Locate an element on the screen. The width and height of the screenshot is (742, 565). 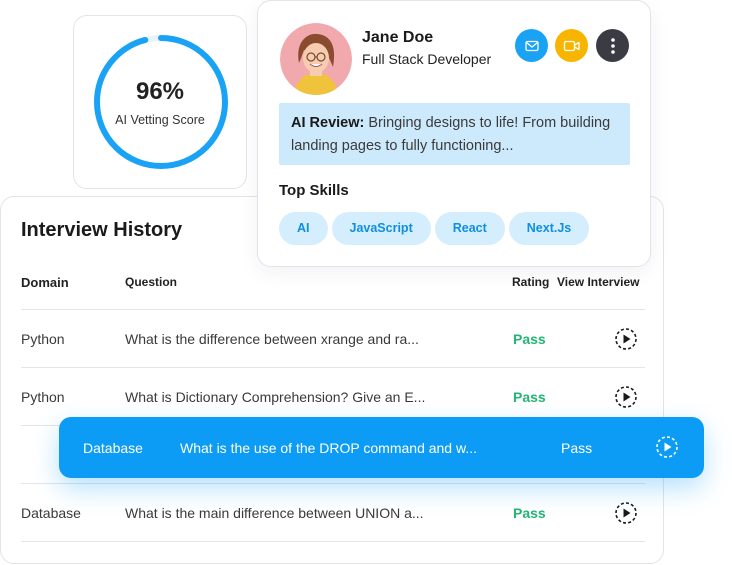
avatar-photo-icon is located at coordinates (316, 59).